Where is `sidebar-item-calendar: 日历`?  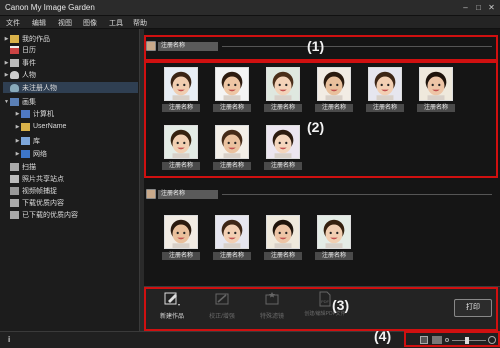
sidebar-item-calendar: 日历 is located at coordinates (70, 49).